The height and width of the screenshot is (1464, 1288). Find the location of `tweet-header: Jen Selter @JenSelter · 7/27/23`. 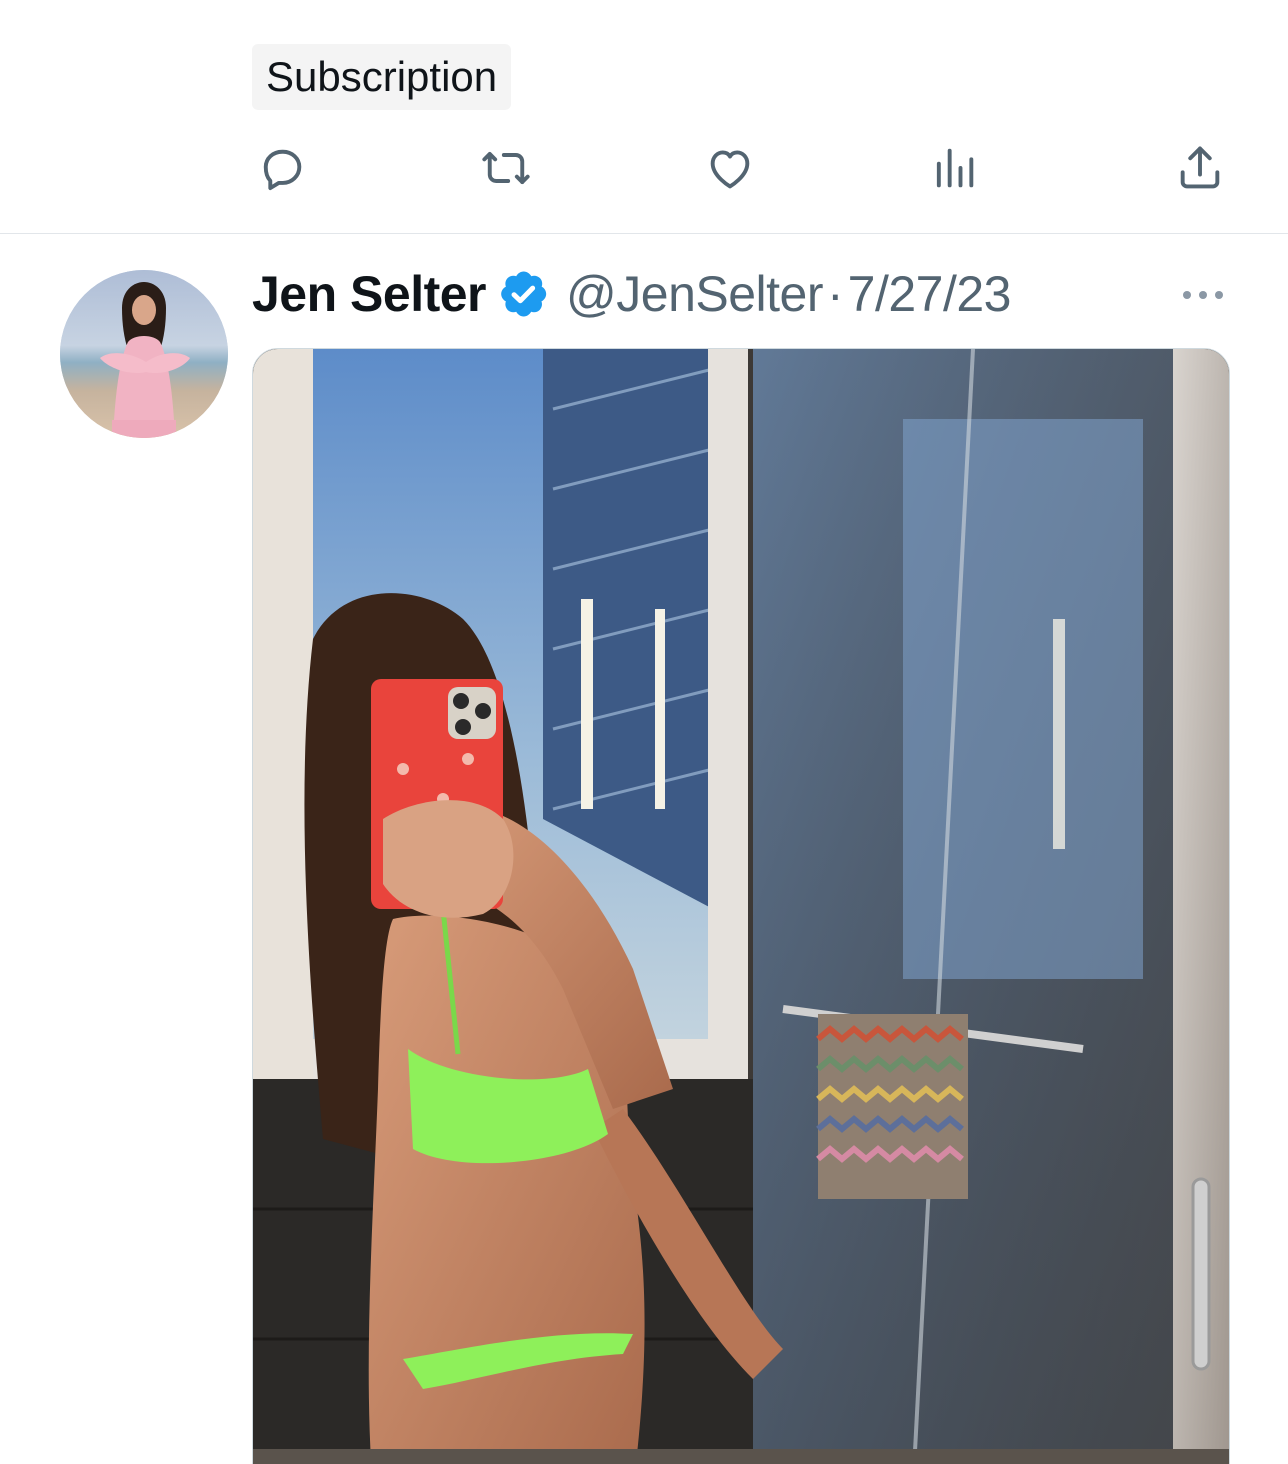

tweet-header: Jen Selter @JenSelter · 7/27/23 is located at coordinates (632, 294).